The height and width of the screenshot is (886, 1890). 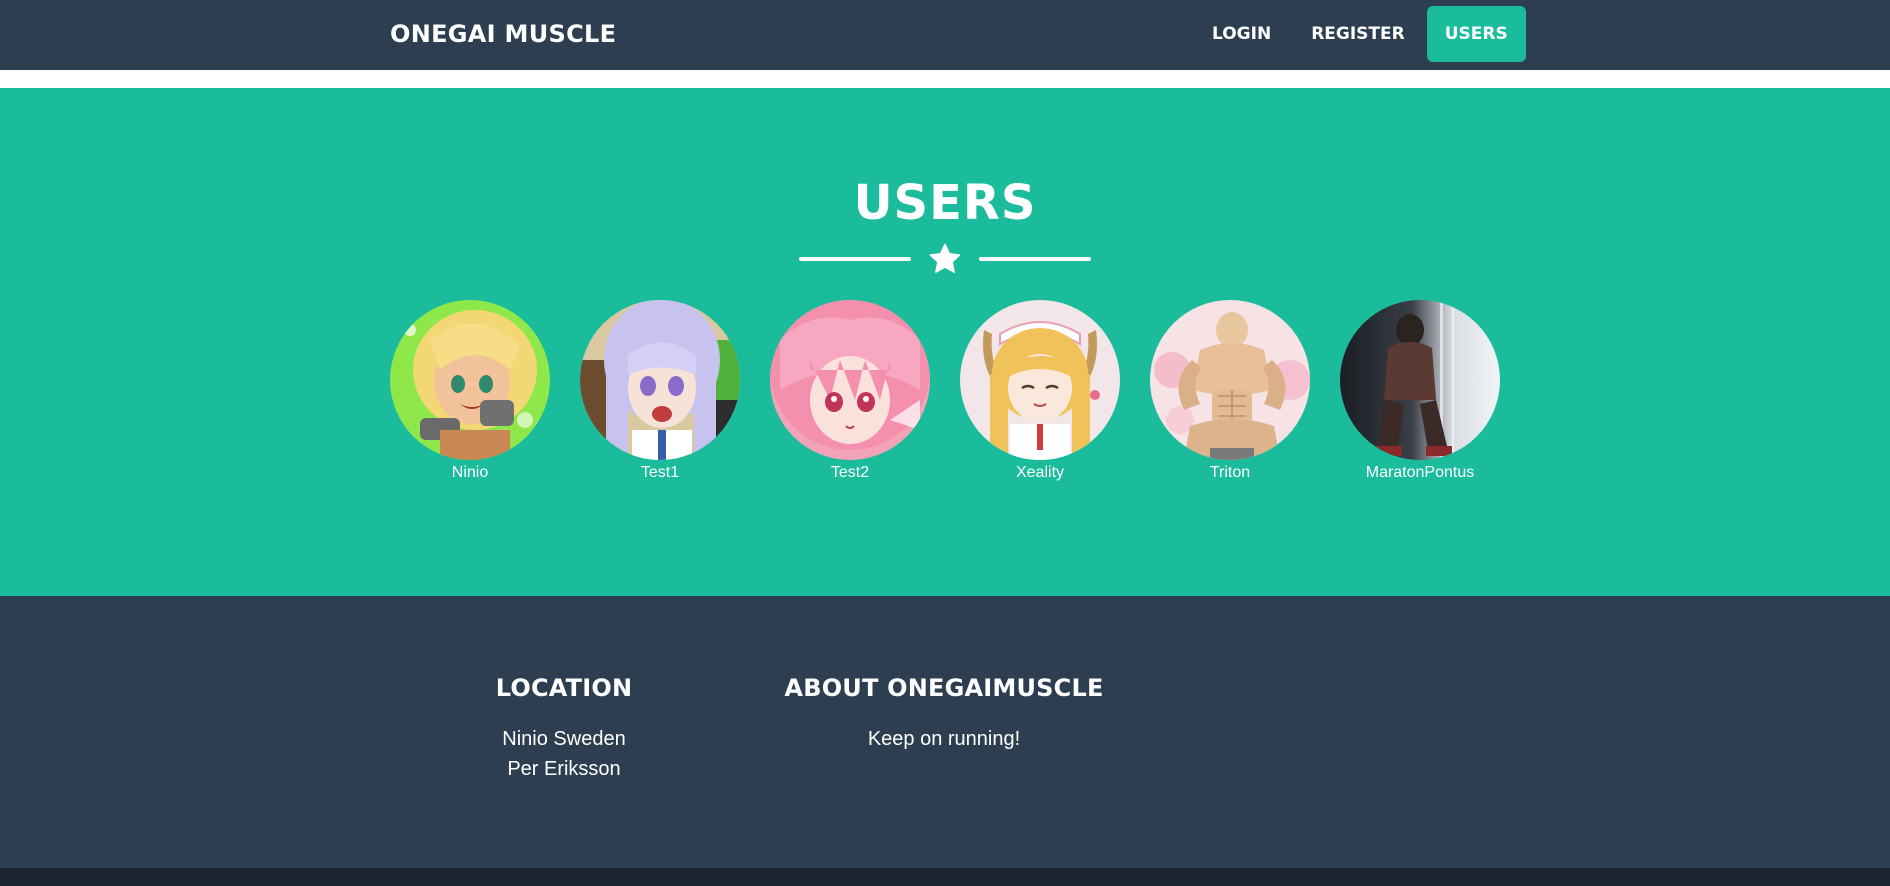 I want to click on brand-logo-text: ONEGAI MUSCLE, so click(x=503, y=34).